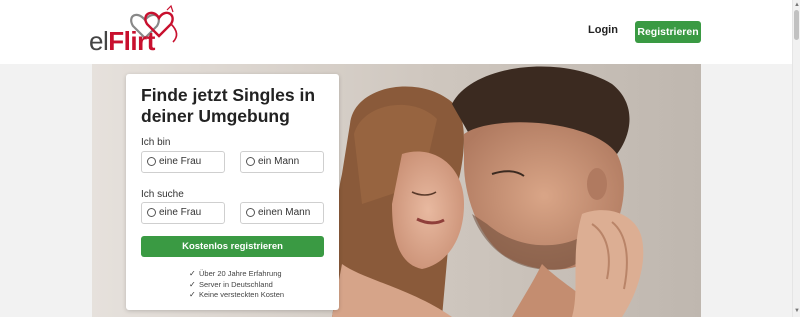  I want to click on benefit-item: ✓ Server in Deutschland, so click(236, 285).